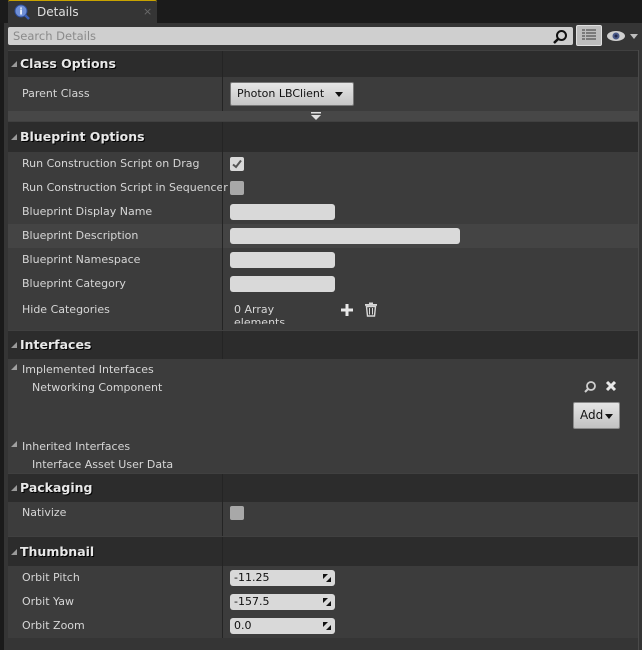 Image resolution: width=642 pixels, height=650 pixels. What do you see at coordinates (592, 415) in the screenshot?
I see `add-label: Add` at bounding box center [592, 415].